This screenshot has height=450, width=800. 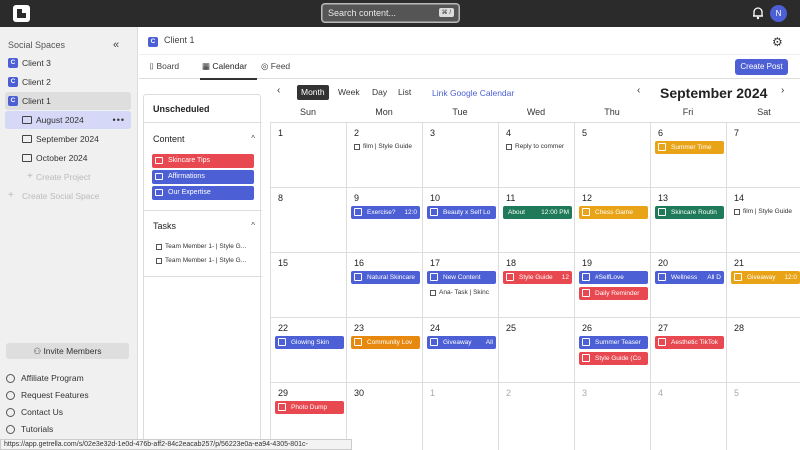 What do you see at coordinates (309, 407) in the screenshot?
I see `calendar-event: Photo Dump` at bounding box center [309, 407].